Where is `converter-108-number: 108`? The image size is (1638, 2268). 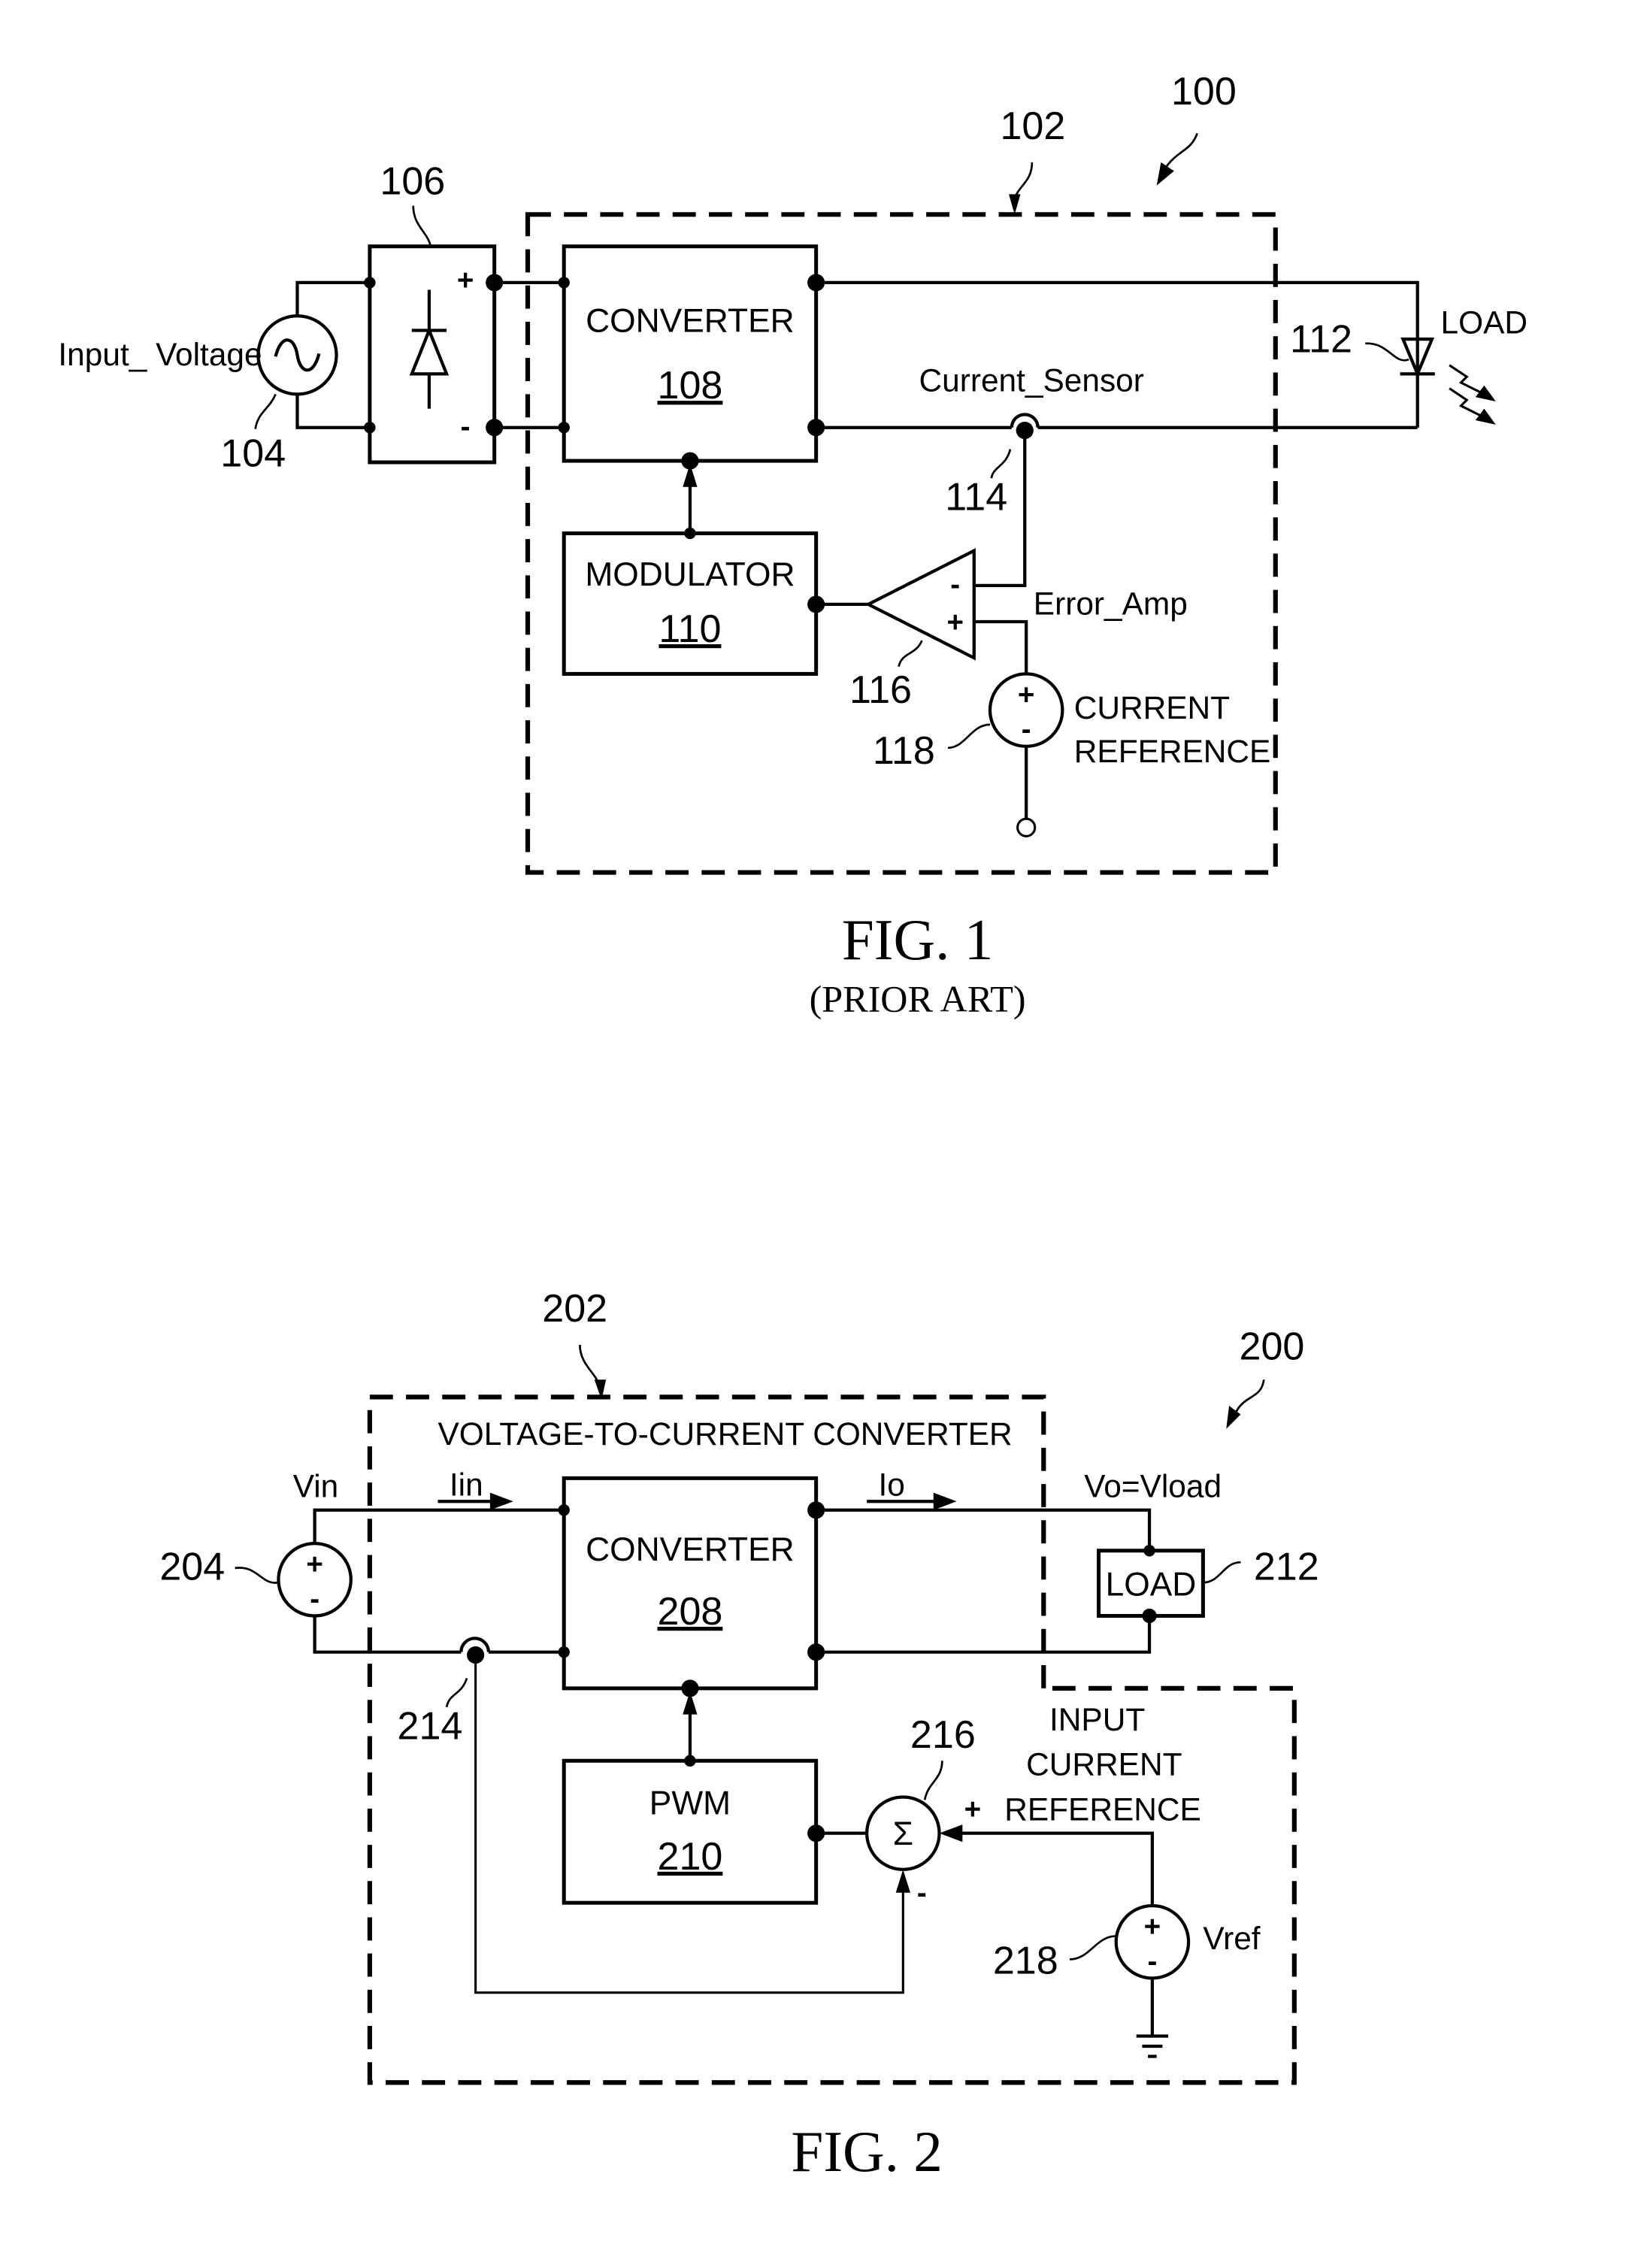
converter-108-number: 108 is located at coordinates (690, 385).